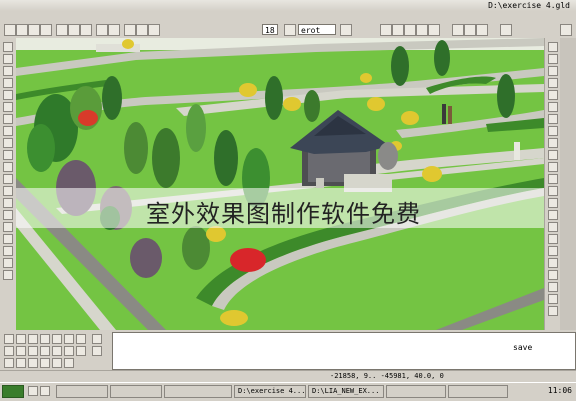  I want to click on gradient-tool-icon, so click(8, 251).